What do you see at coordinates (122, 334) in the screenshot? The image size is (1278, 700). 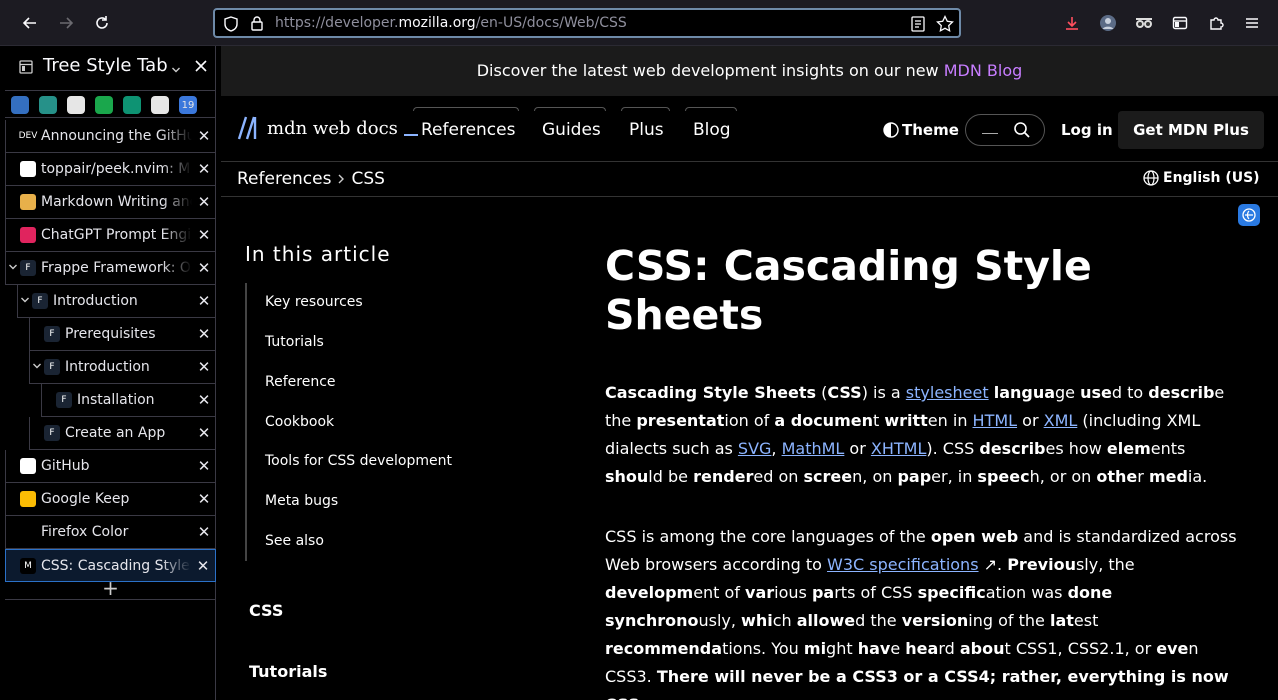 I see `tab-item: F Prerequisites ✕` at bounding box center [122, 334].